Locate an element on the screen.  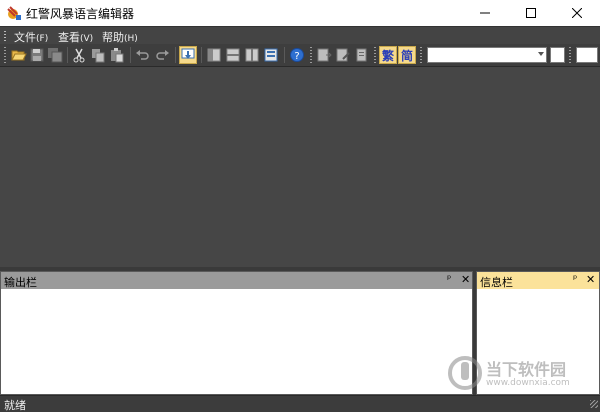
maximize-button is located at coordinates (531, 13).